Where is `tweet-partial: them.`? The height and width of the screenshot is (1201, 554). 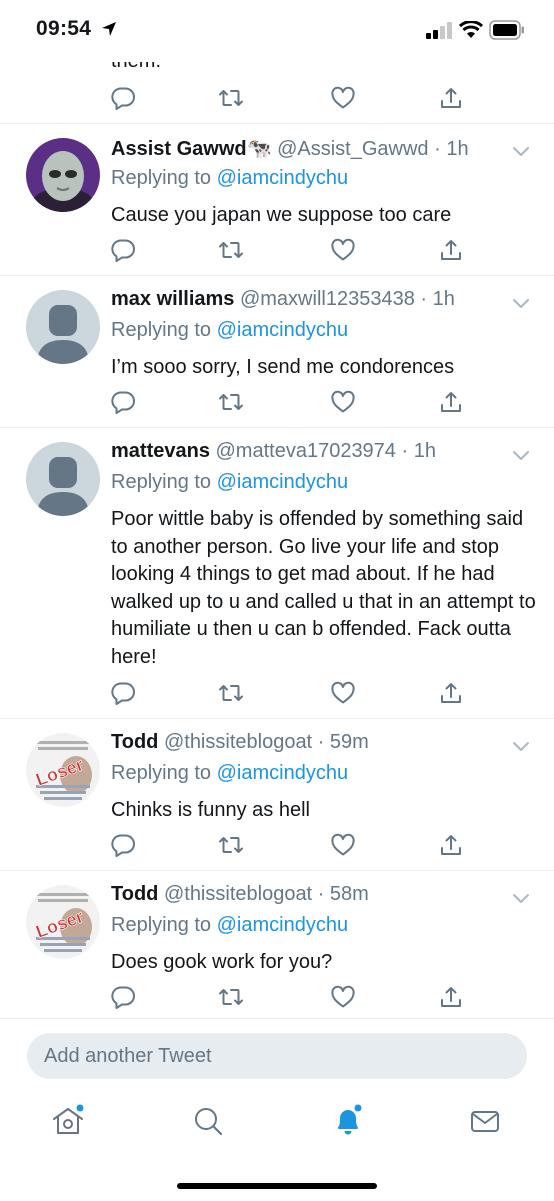
tweet-partial: them. is located at coordinates (277, 93).